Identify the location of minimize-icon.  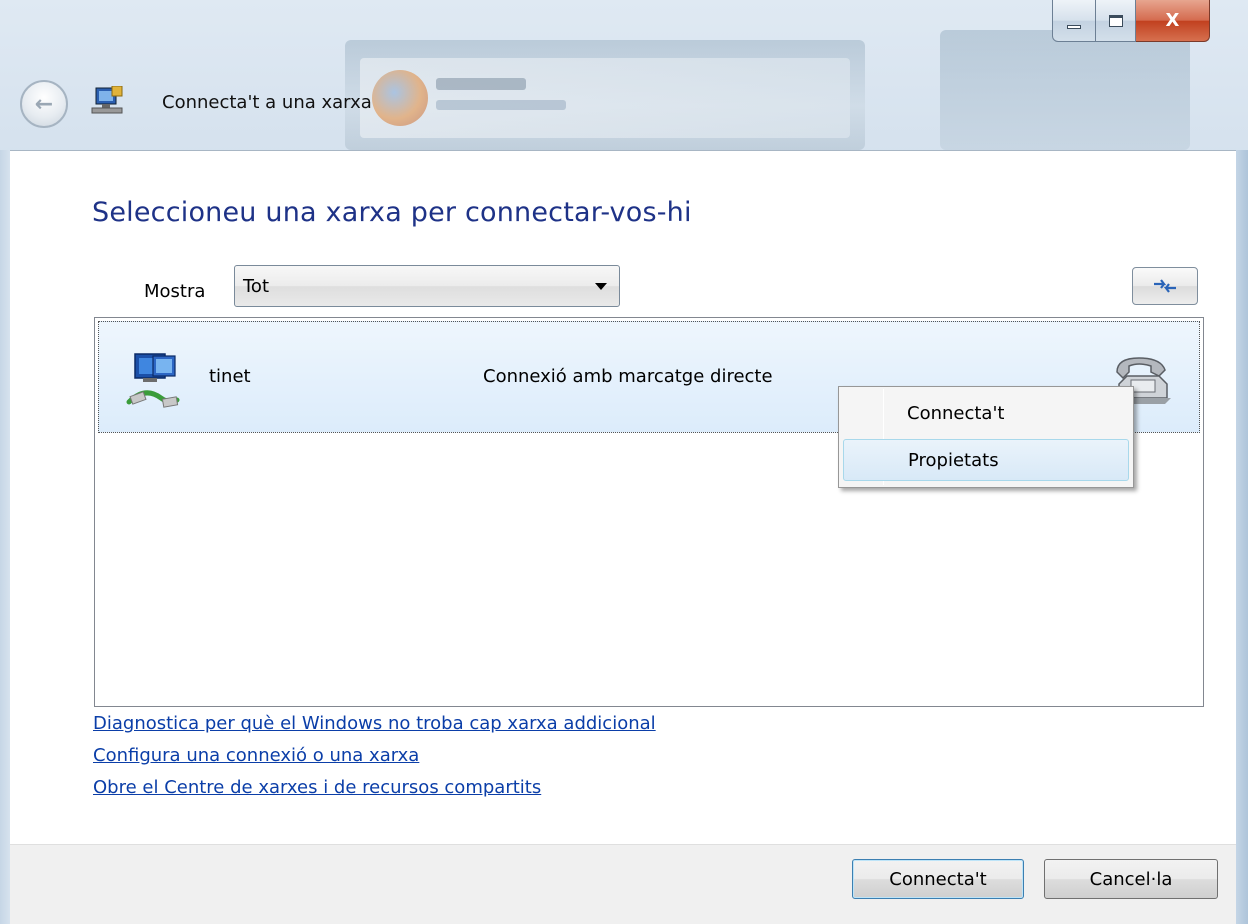
(1074, 26).